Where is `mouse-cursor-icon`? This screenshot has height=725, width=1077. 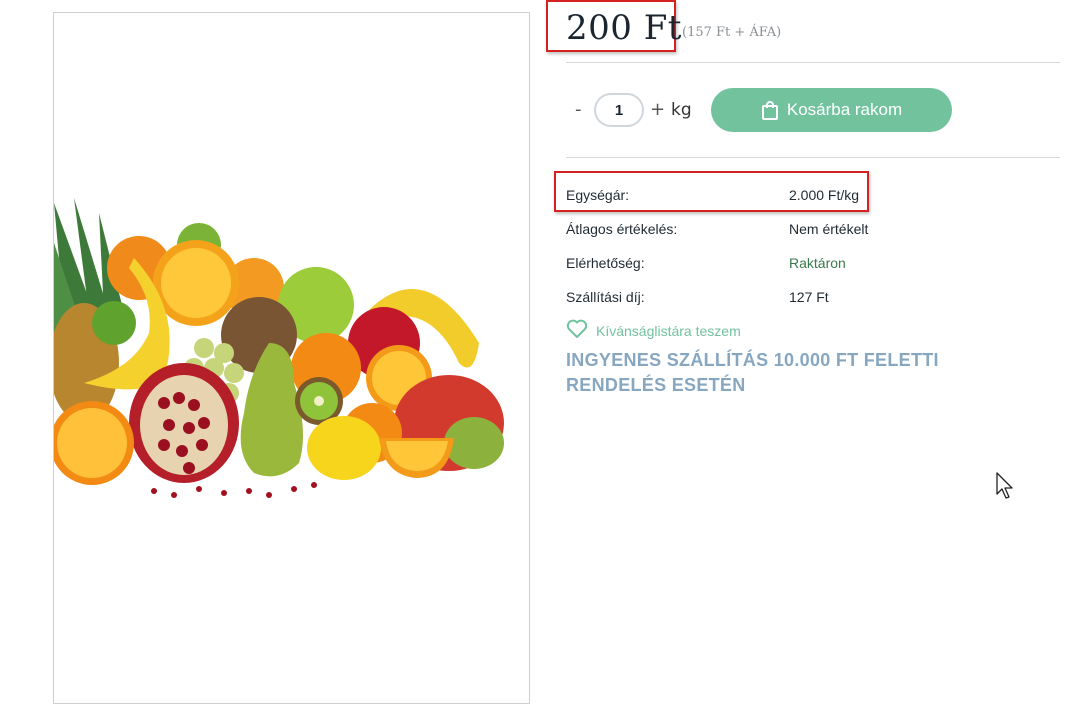 mouse-cursor-icon is located at coordinates (1006, 488).